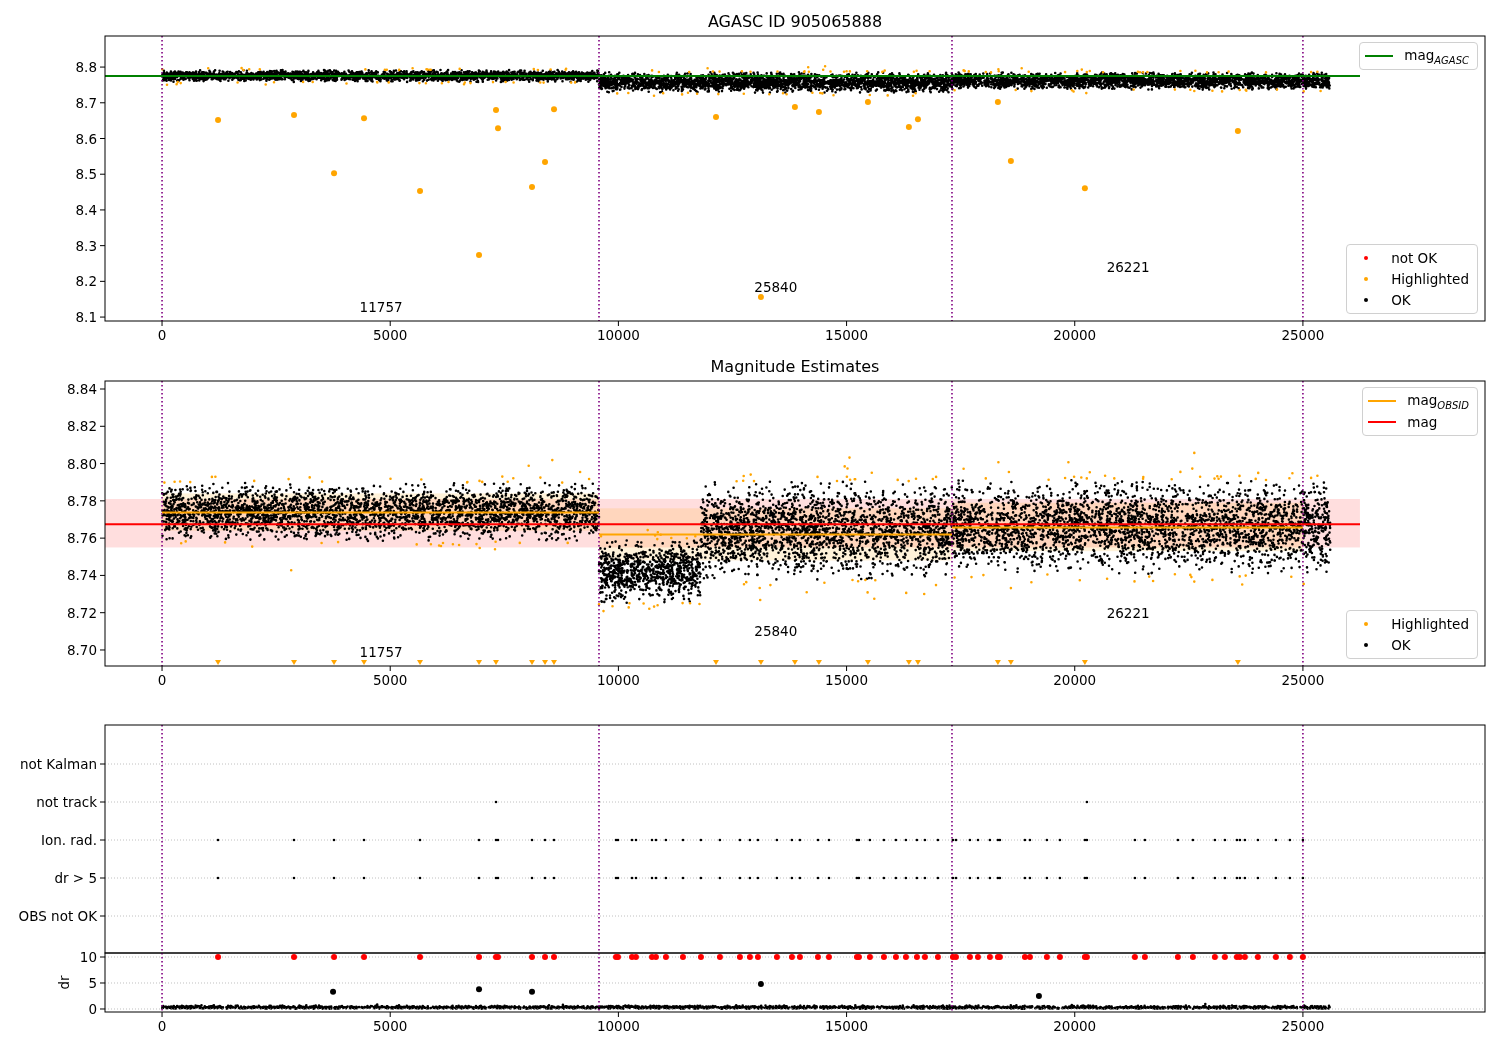 The image size is (1500, 1050). Describe the element at coordinates (81, 612) in the screenshot. I see `y-tick-label: 8.72` at that location.